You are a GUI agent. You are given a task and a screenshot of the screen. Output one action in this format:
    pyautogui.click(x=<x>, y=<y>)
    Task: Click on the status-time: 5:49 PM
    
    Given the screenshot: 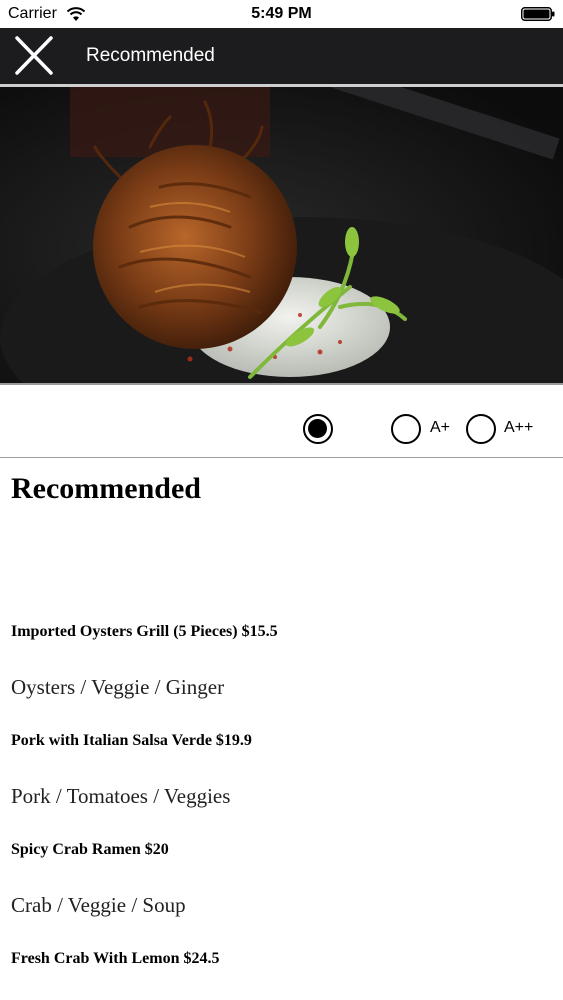 What is the action you would take?
    pyautogui.click(x=281, y=13)
    